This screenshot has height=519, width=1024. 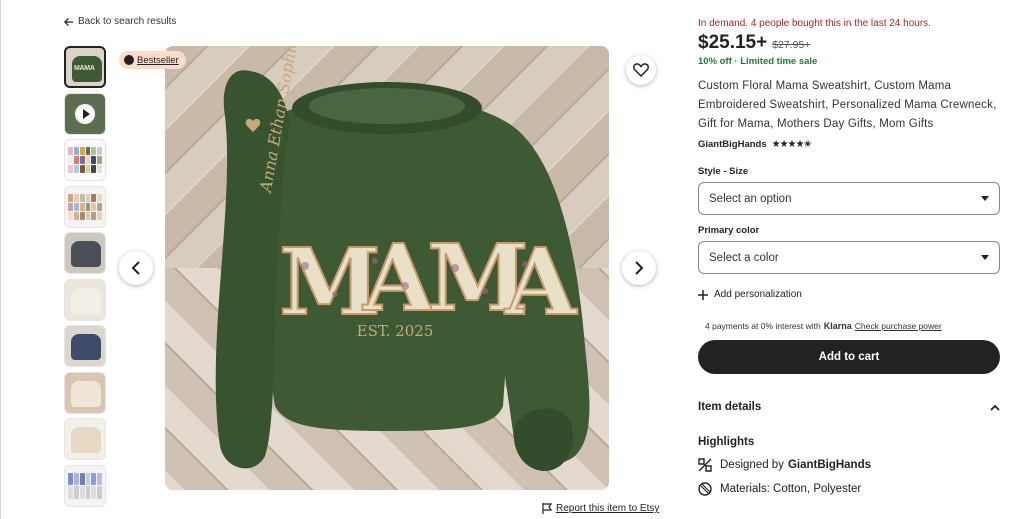 I want to click on report-item-link: Report this item to Etsy, so click(x=600, y=508).